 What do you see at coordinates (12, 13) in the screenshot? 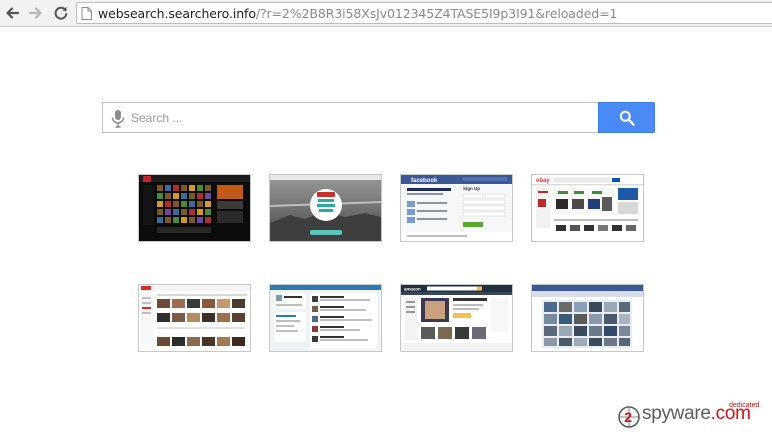
I see `back-arrow-icon` at bounding box center [12, 13].